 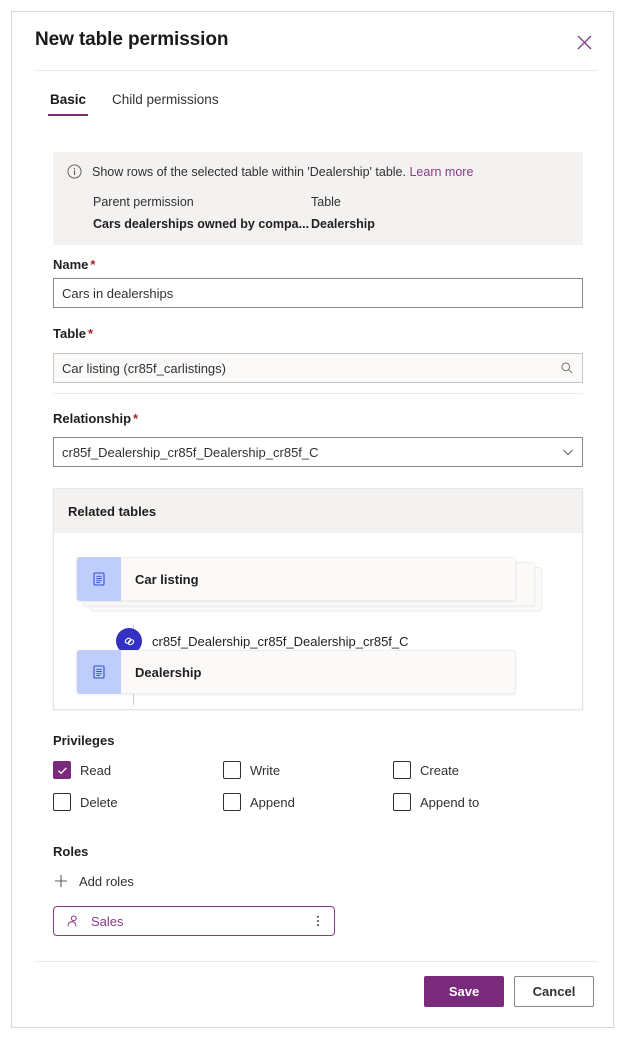 I want to click on checkbox-append, so click(x=232, y=802).